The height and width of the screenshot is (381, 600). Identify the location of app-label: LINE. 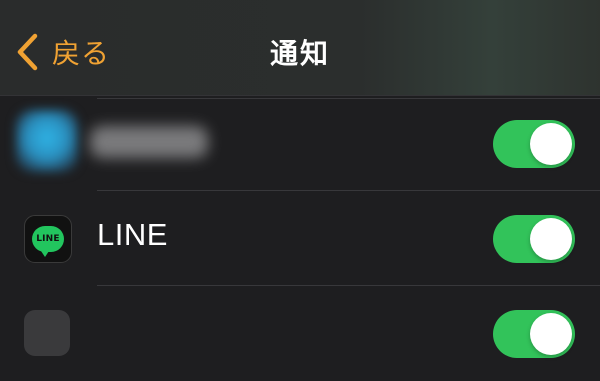
(132, 234).